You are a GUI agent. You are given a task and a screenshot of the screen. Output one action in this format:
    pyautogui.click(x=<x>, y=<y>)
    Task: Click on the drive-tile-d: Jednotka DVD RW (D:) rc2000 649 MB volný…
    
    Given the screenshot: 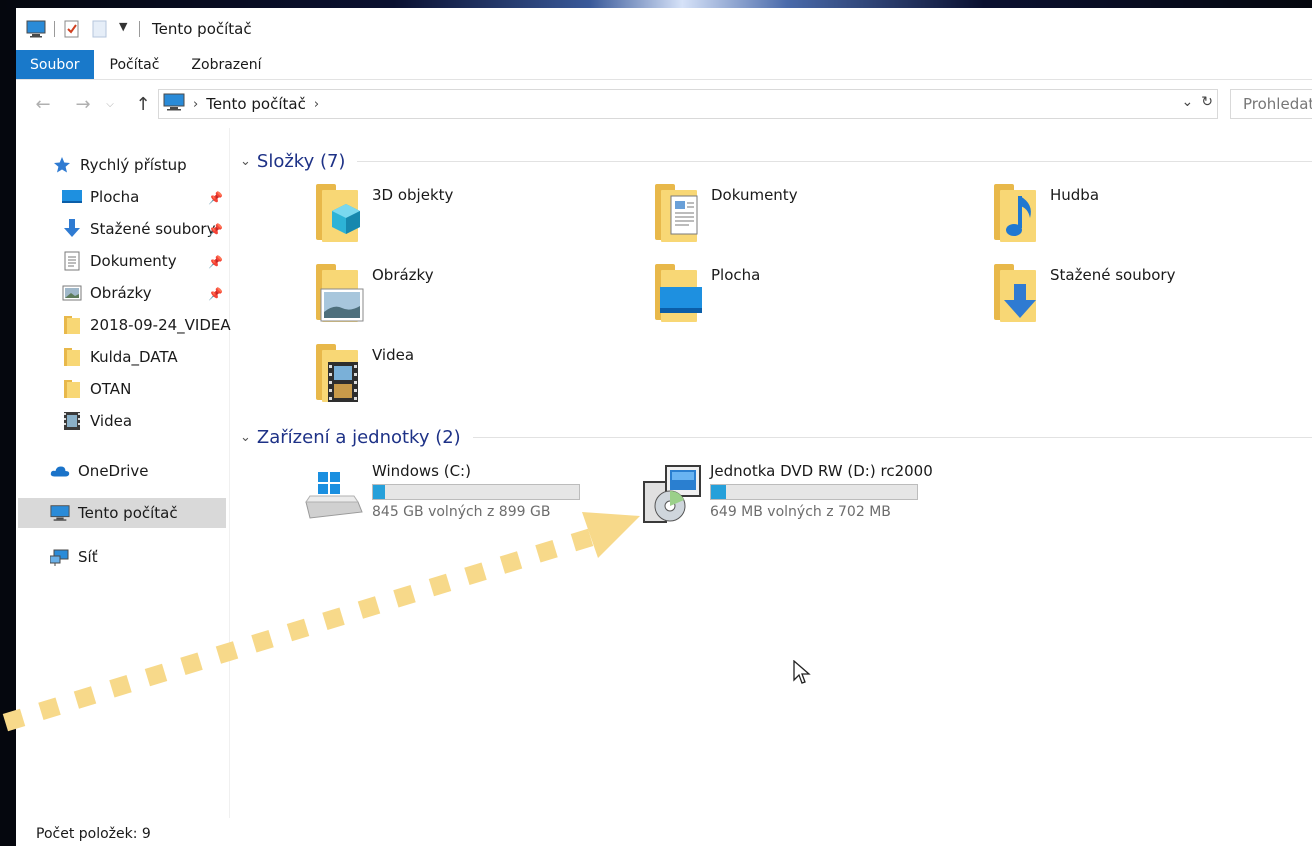 What is the action you would take?
    pyautogui.click(x=786, y=494)
    